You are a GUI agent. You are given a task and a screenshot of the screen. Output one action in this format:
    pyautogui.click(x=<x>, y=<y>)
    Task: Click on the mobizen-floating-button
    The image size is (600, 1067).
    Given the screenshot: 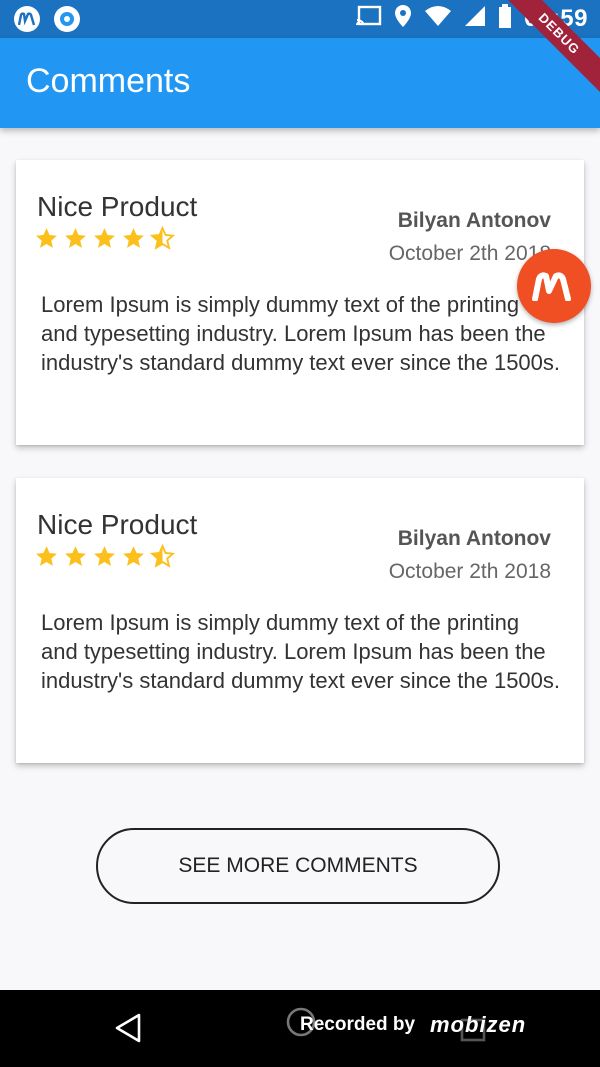 What is the action you would take?
    pyautogui.click(x=554, y=286)
    